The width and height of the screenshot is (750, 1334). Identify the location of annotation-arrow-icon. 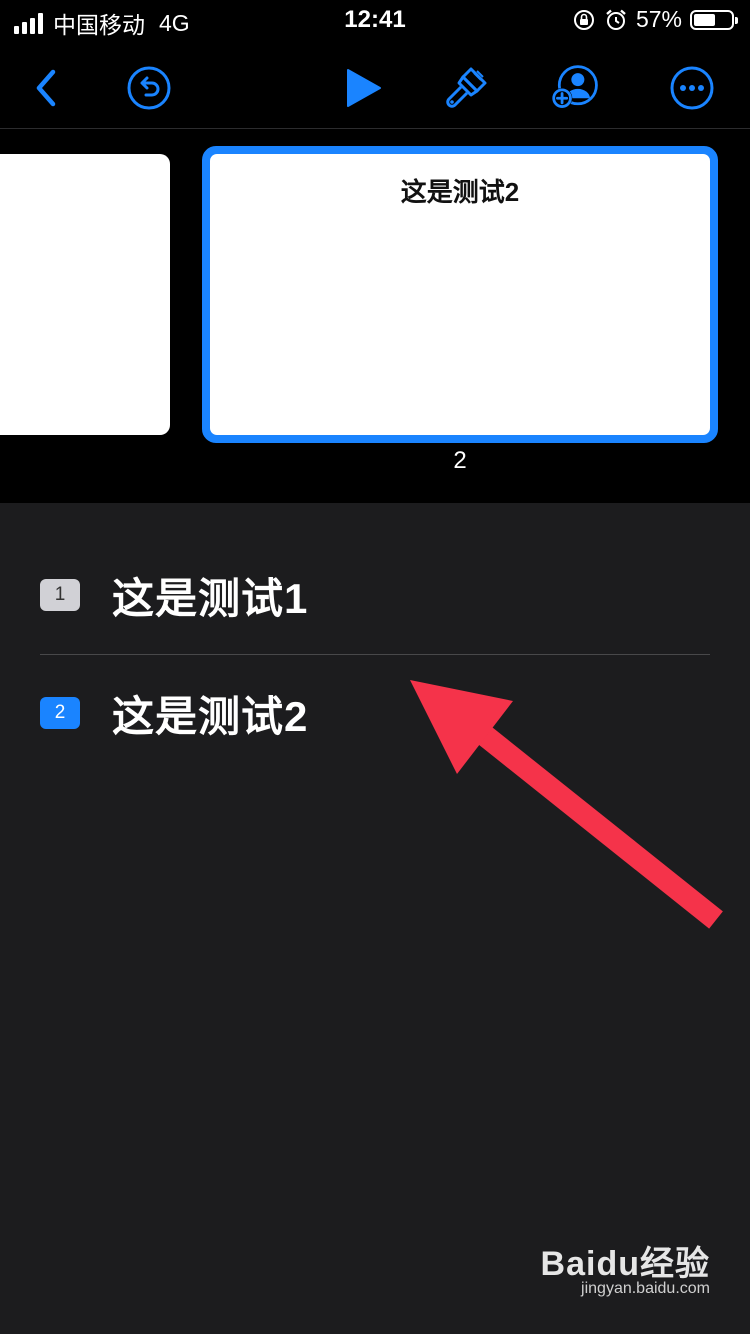
(566, 804).